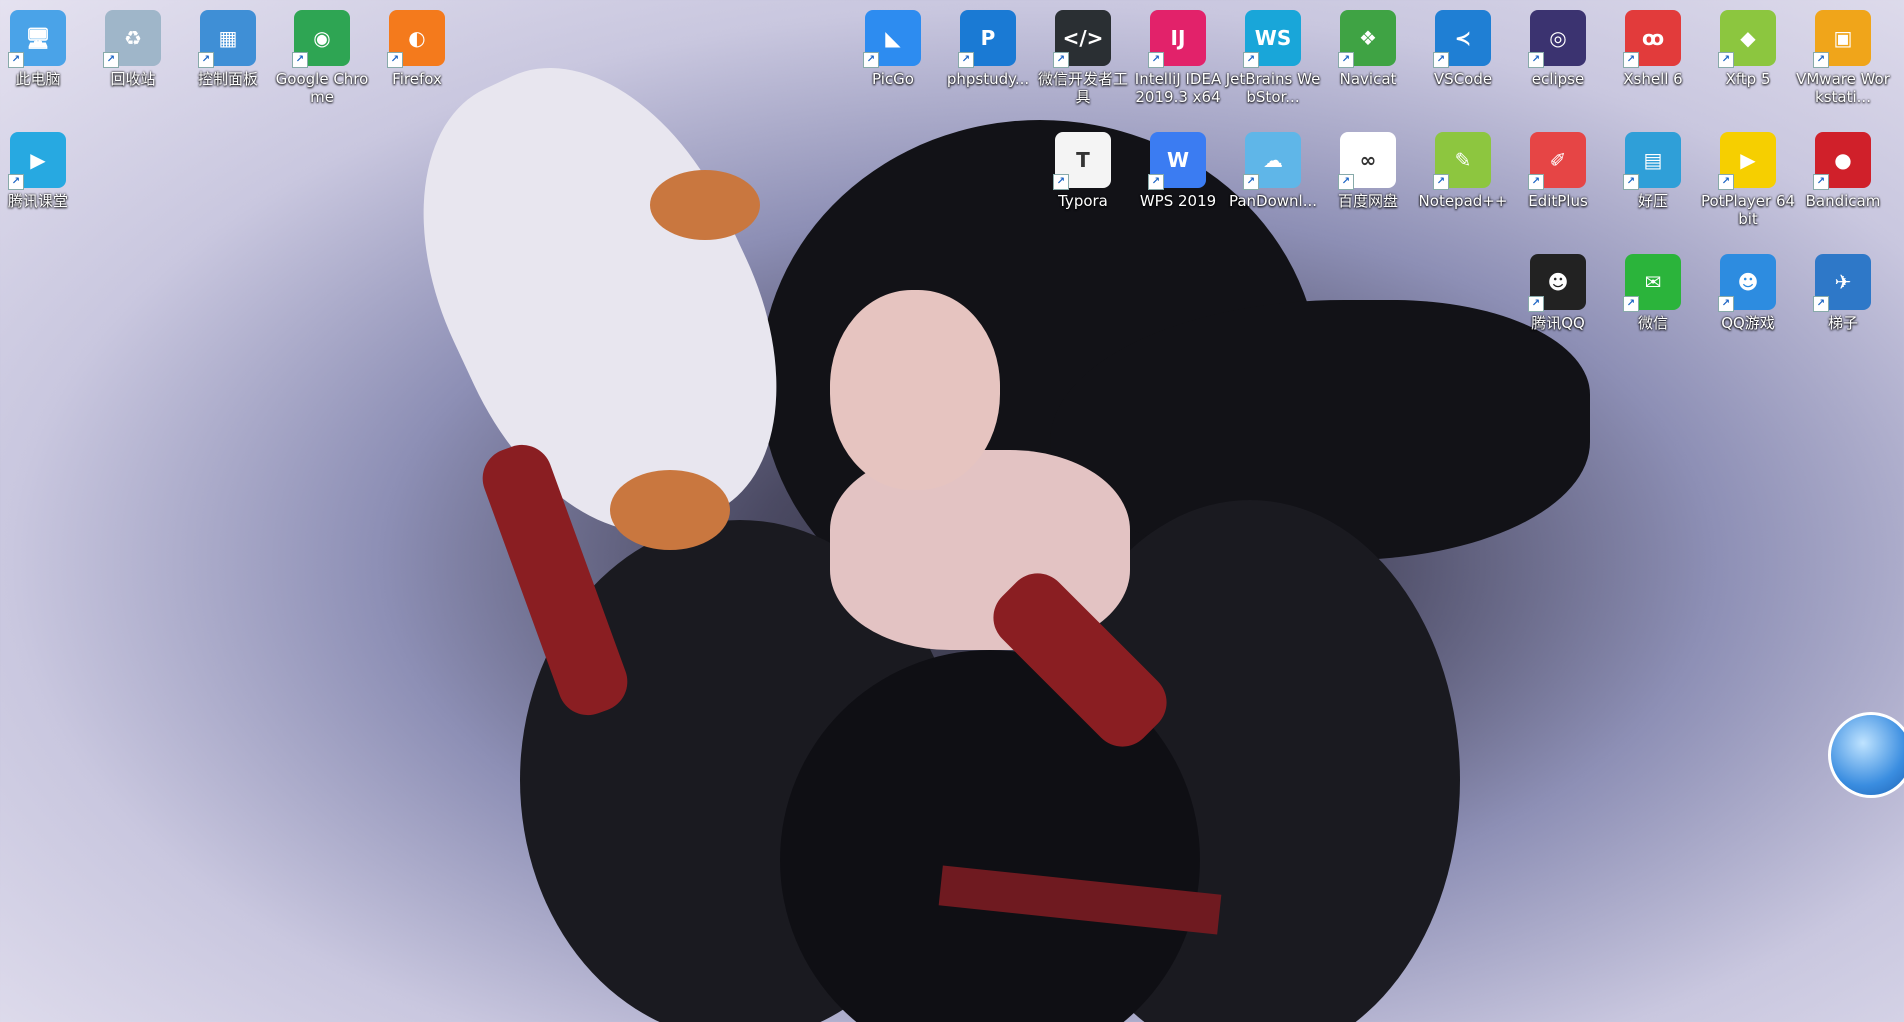 The width and height of the screenshot is (1904, 1022). What do you see at coordinates (1178, 201) in the screenshot?
I see `desktop-icon-label: WPS 2019` at bounding box center [1178, 201].